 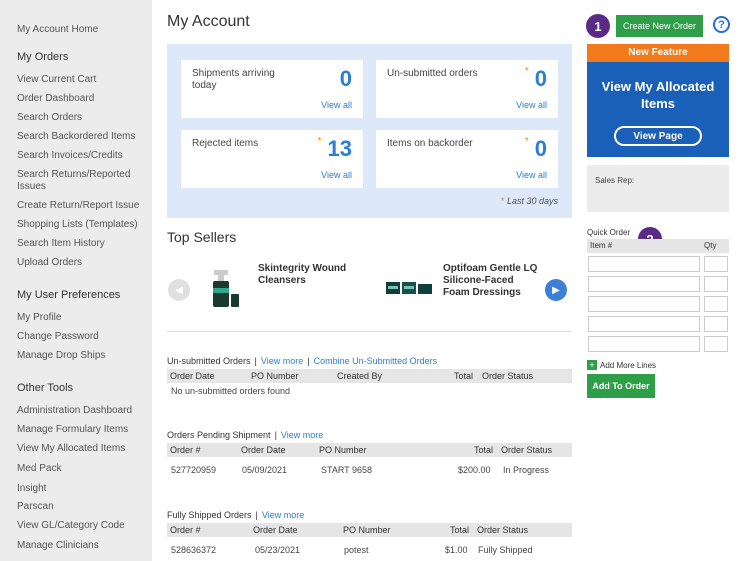 What do you see at coordinates (202, 237) in the screenshot?
I see `top-sellers-title: Top Sellers` at bounding box center [202, 237].